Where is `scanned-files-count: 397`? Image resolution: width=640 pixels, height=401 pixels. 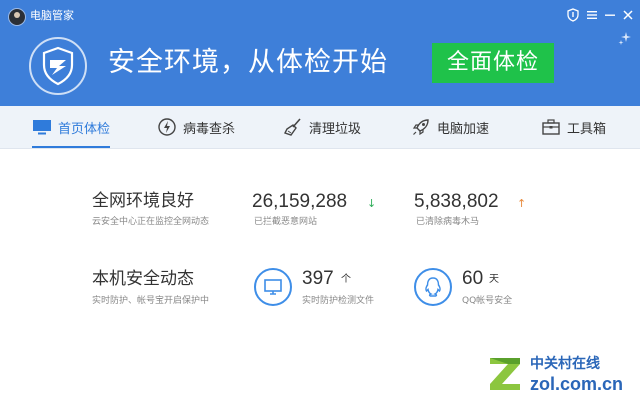
scanned-files-count: 397 is located at coordinates (318, 278).